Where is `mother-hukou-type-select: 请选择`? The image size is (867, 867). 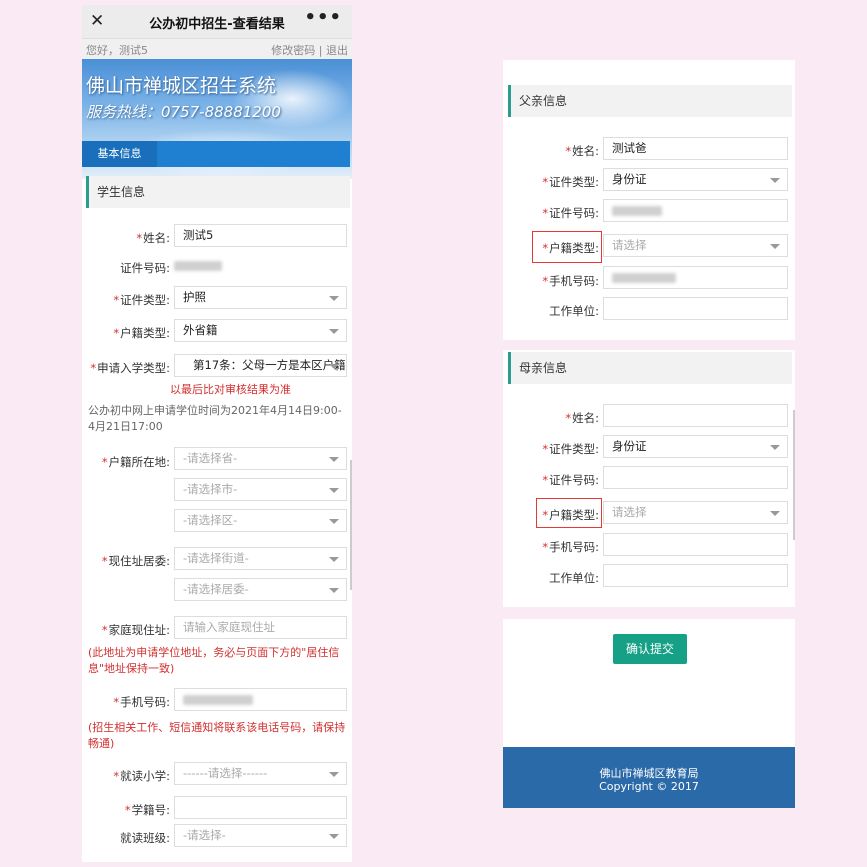
mother-hukou-type-select: 请选择 is located at coordinates (695, 512).